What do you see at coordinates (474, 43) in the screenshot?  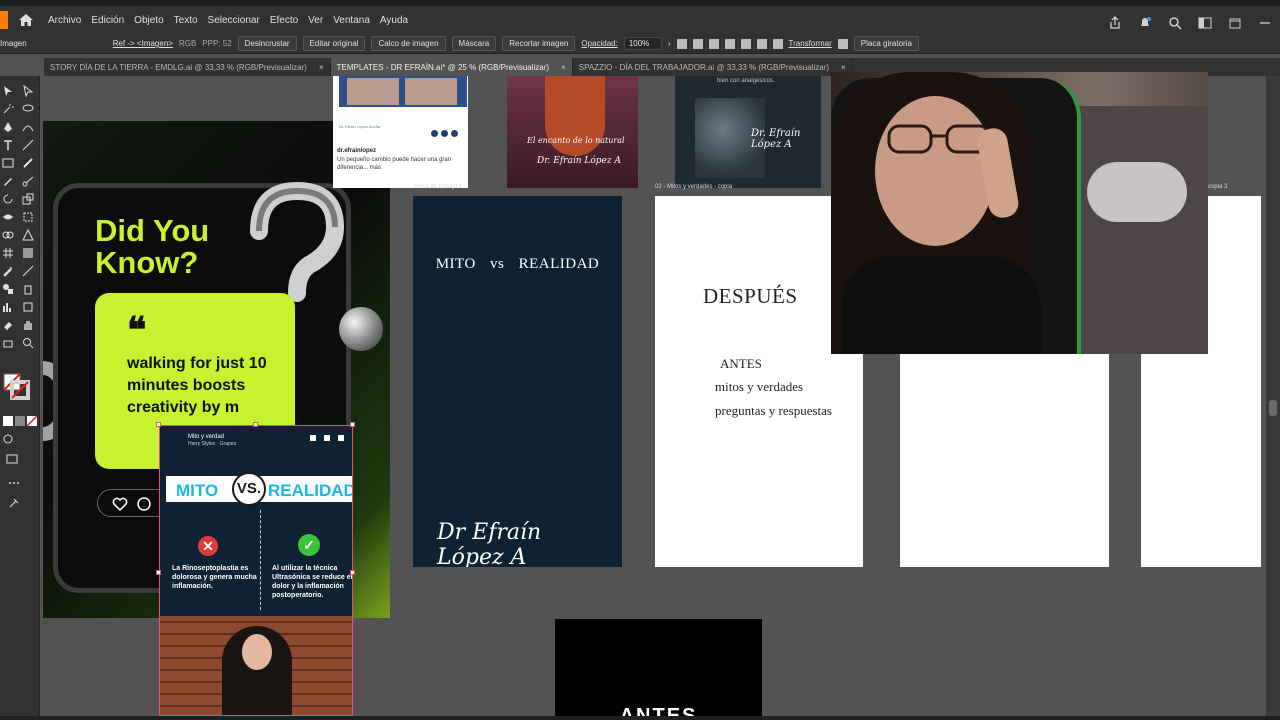 I see `mask-button: Máscara` at bounding box center [474, 43].